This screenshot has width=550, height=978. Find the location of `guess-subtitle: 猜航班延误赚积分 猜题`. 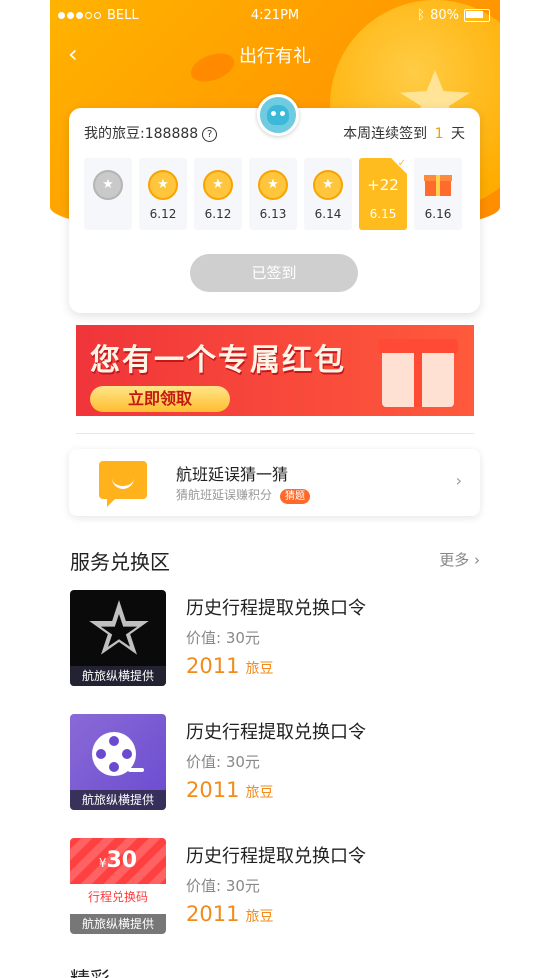

guess-subtitle: 猜航班延误赚积分 猜题 is located at coordinates (243, 495).